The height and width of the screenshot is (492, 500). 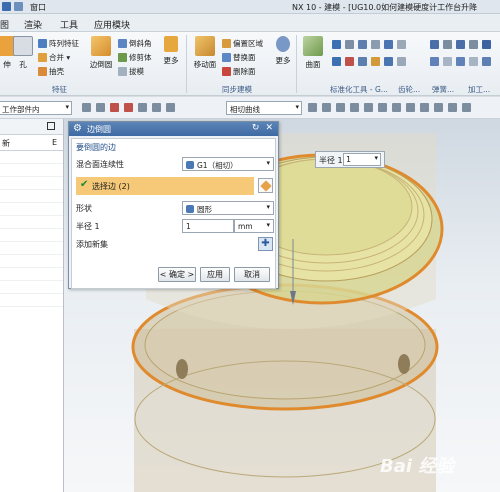 I want to click on trim-body-button: 修剪体, so click(x=135, y=57).